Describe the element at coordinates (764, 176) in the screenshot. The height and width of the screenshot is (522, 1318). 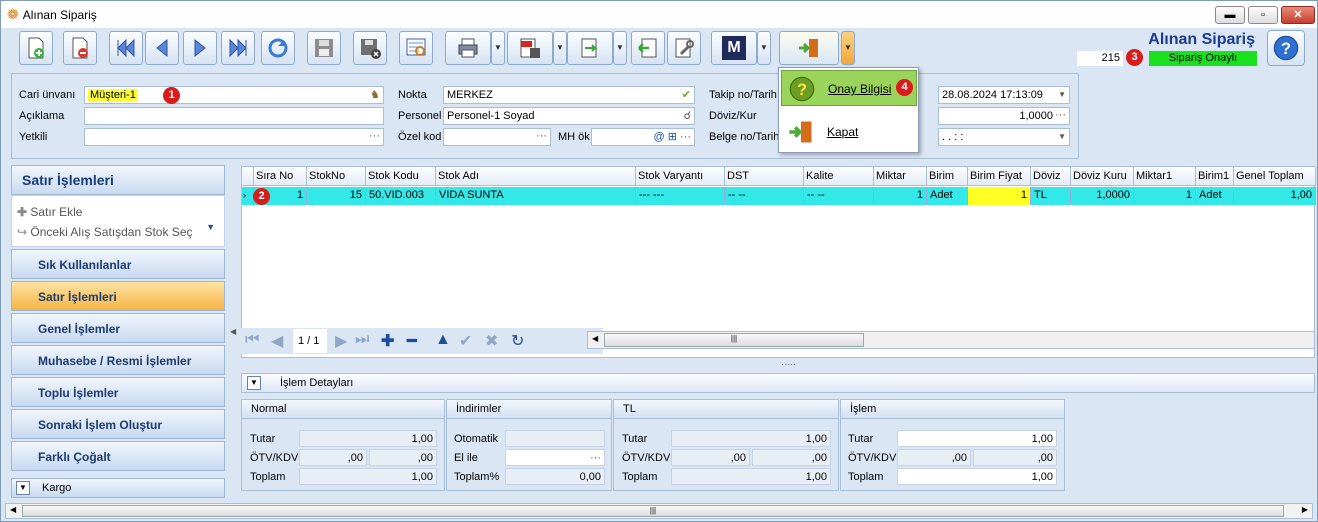
I see `column-header: DST` at that location.